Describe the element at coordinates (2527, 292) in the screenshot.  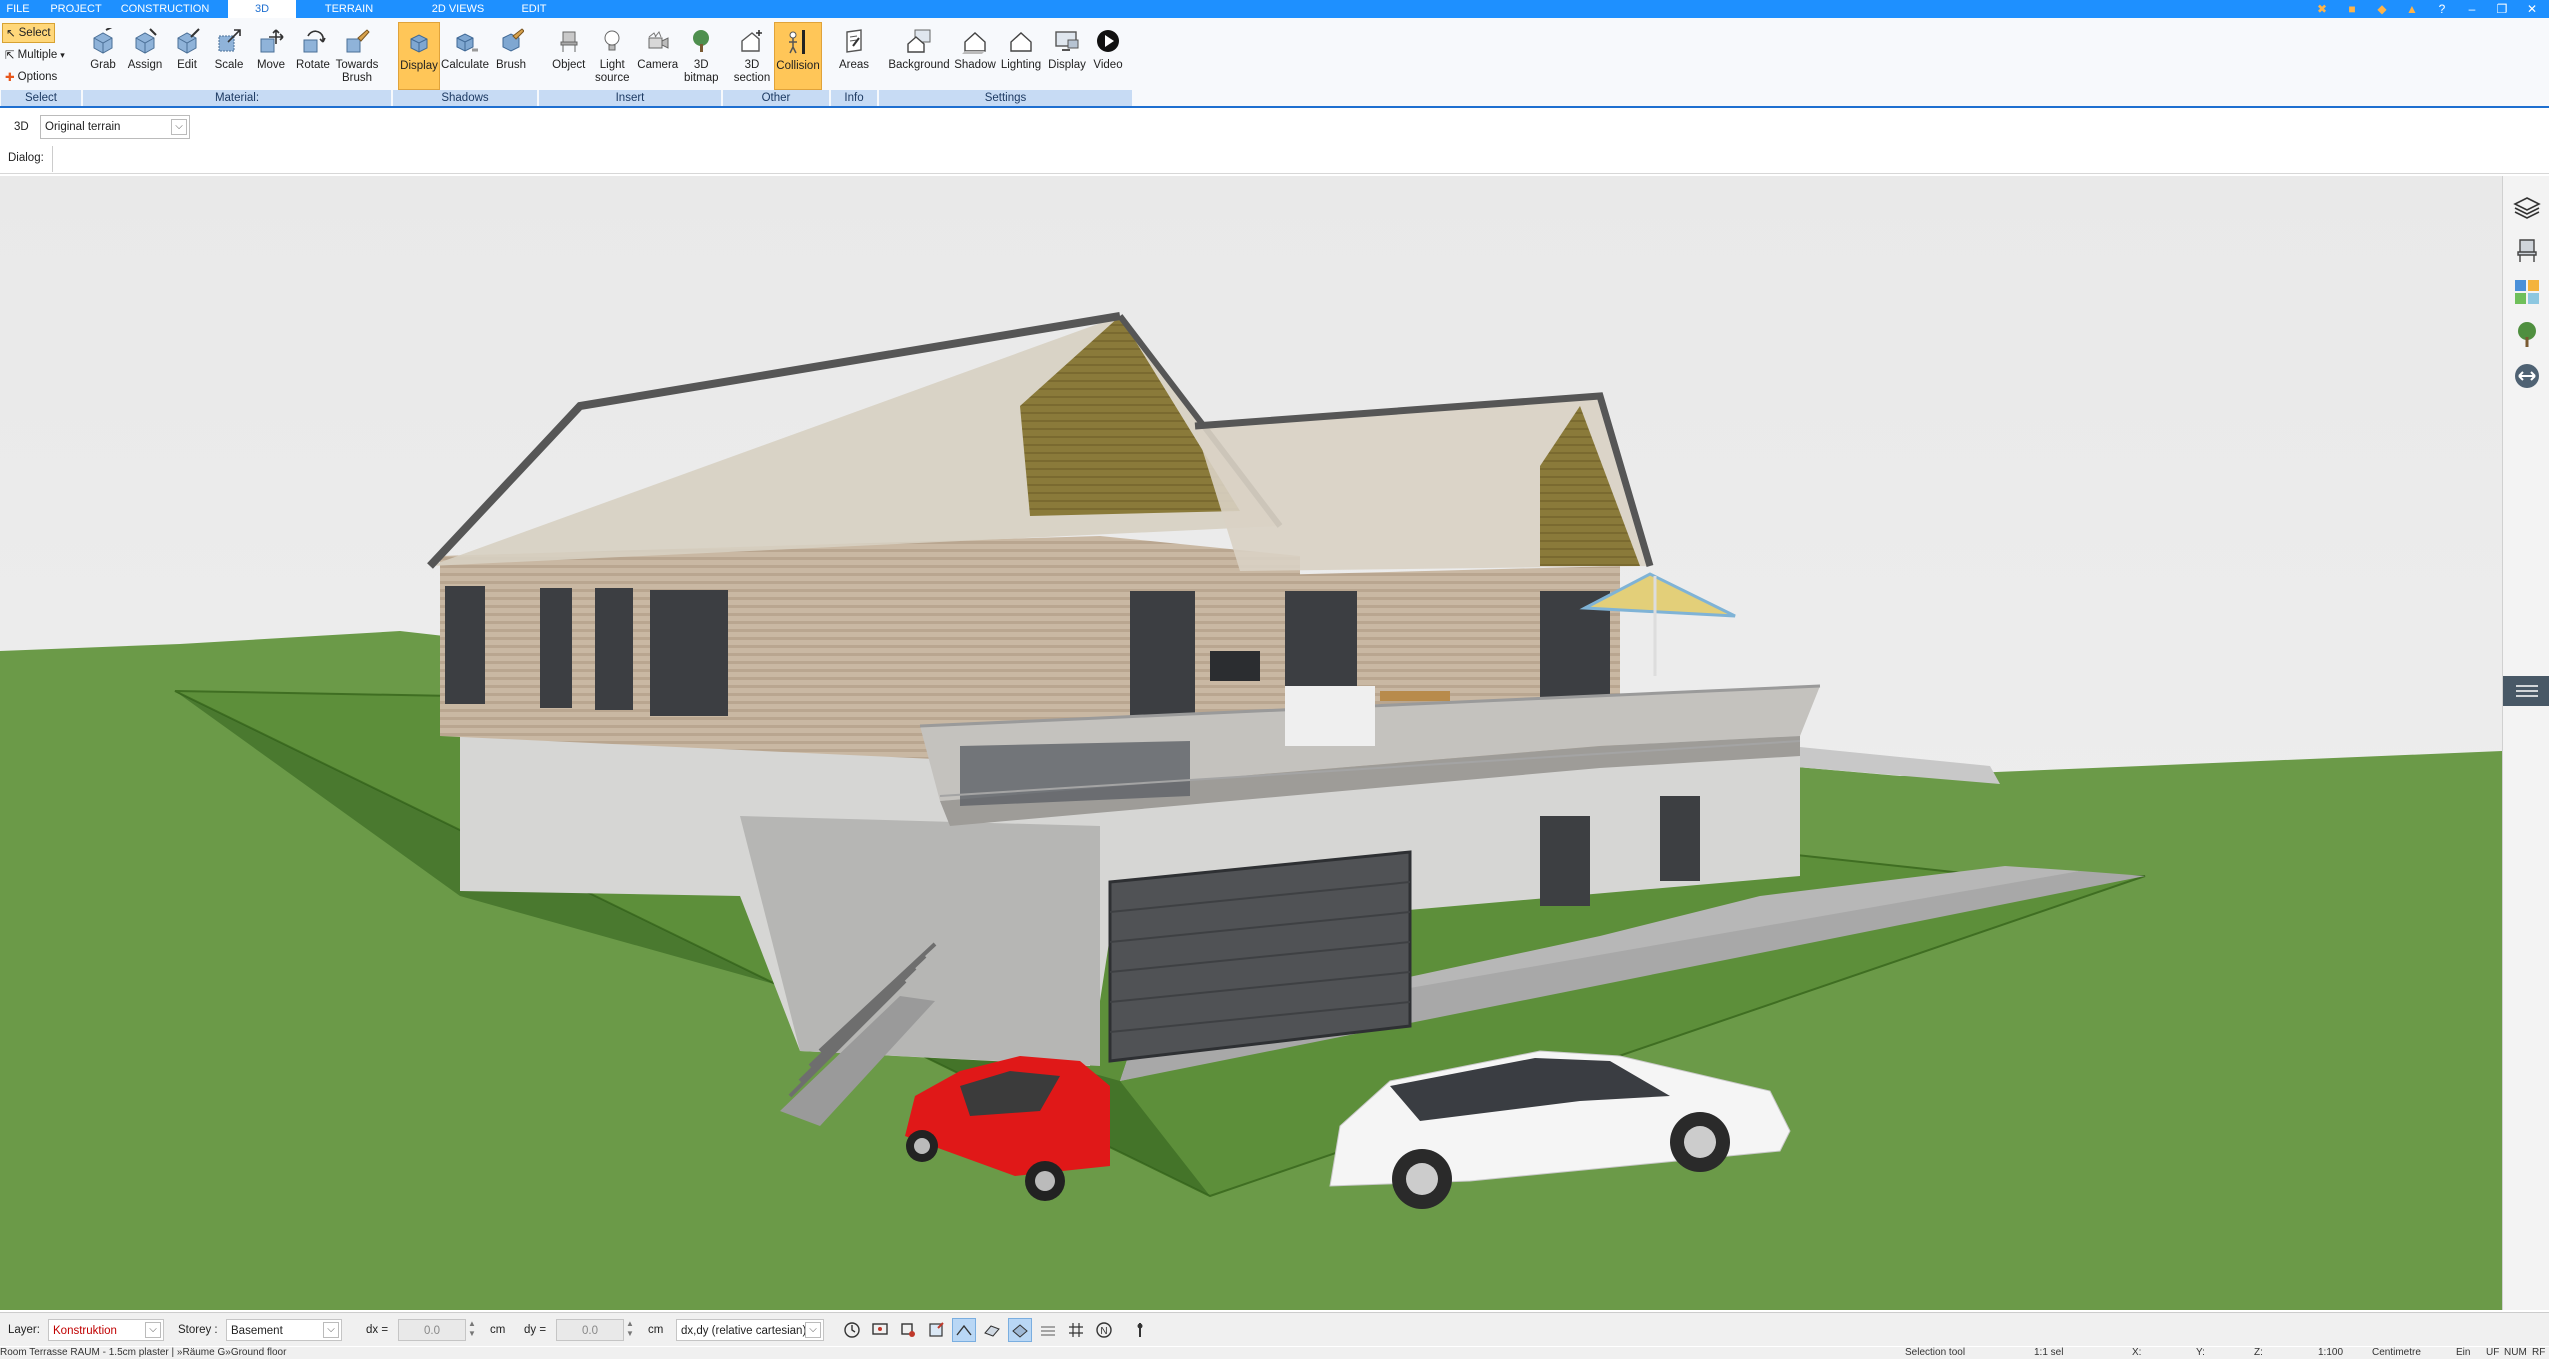
I see `materials-icon` at that location.